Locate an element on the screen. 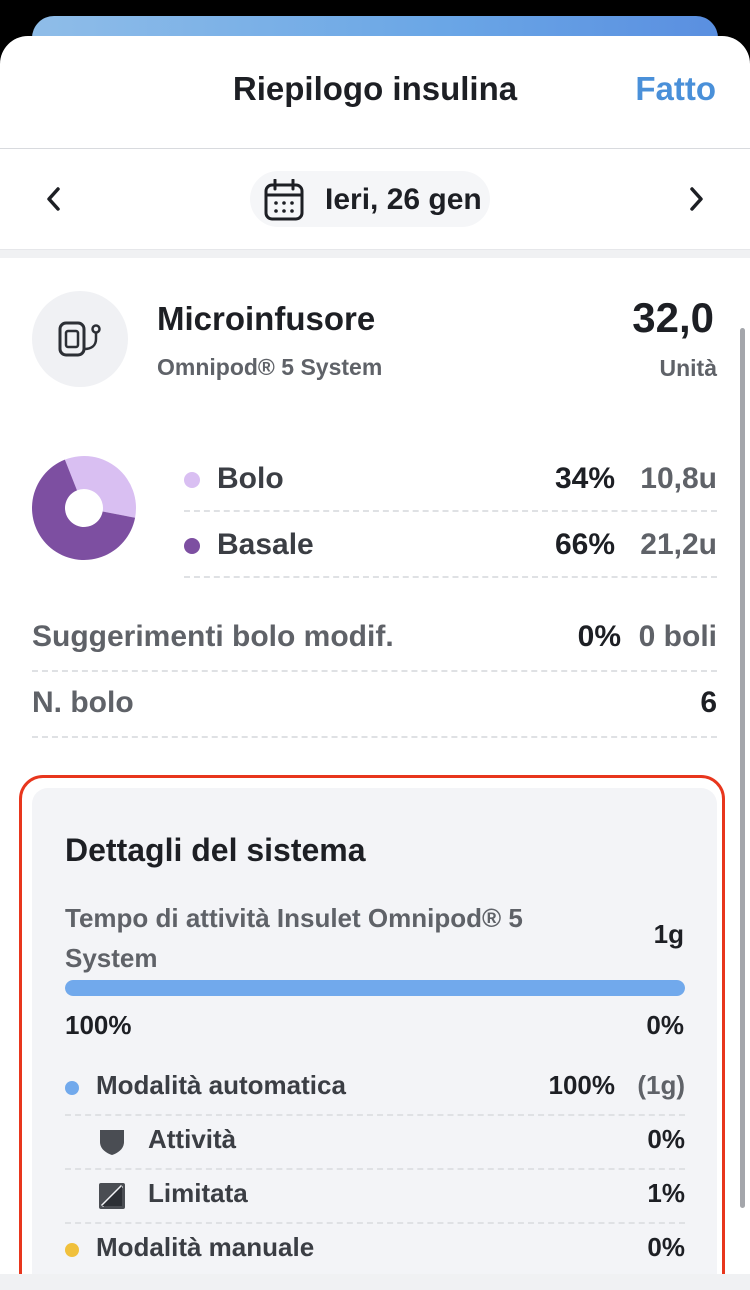  date-navigator: Ieri, 26 gen is located at coordinates (375, 199).